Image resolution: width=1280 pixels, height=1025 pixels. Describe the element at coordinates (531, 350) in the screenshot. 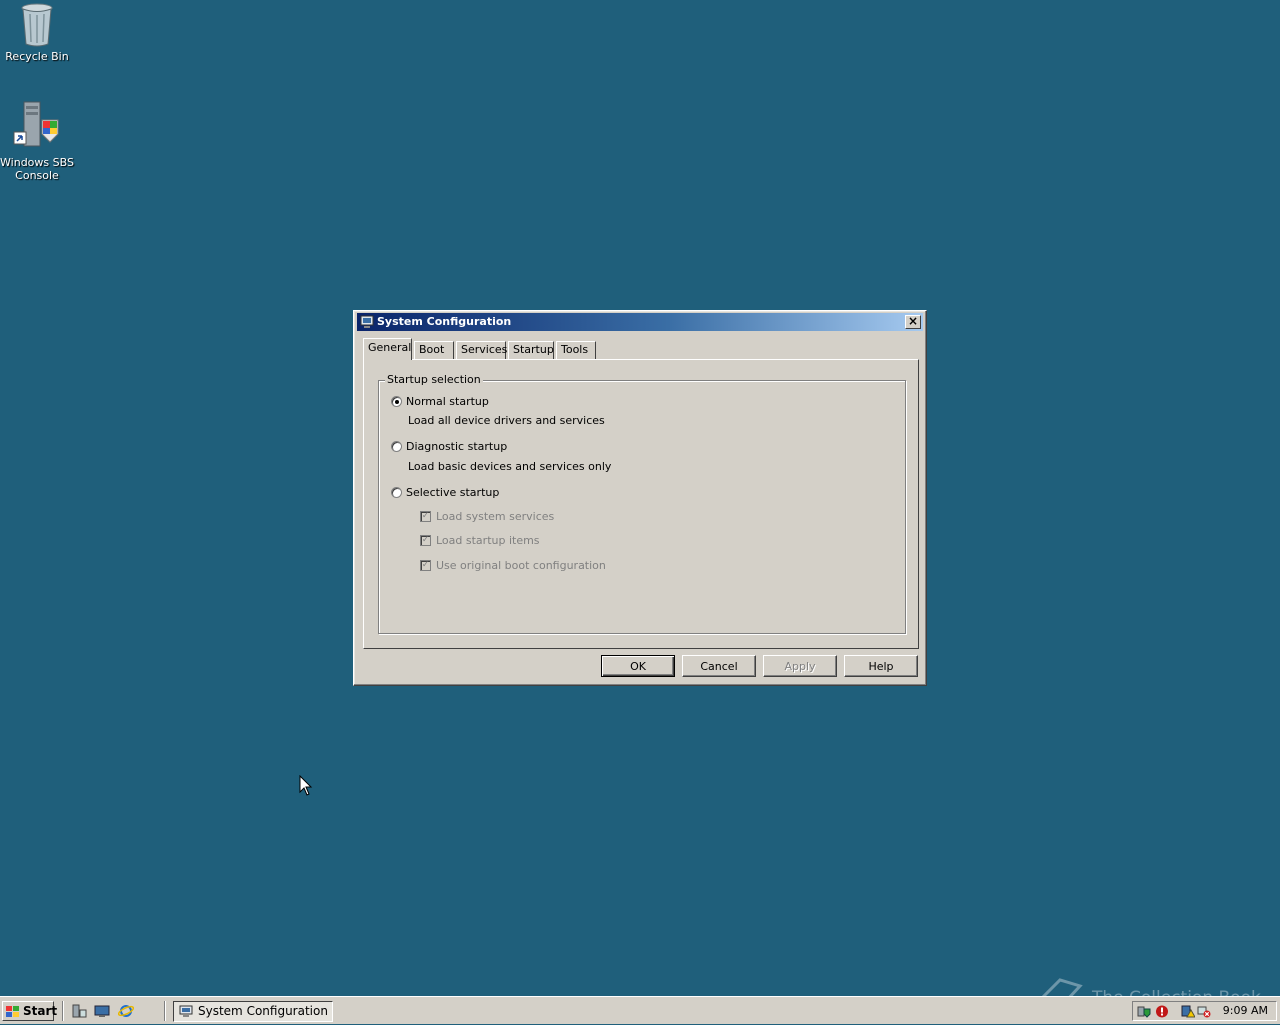

I see `tab-startup: Startup` at that location.